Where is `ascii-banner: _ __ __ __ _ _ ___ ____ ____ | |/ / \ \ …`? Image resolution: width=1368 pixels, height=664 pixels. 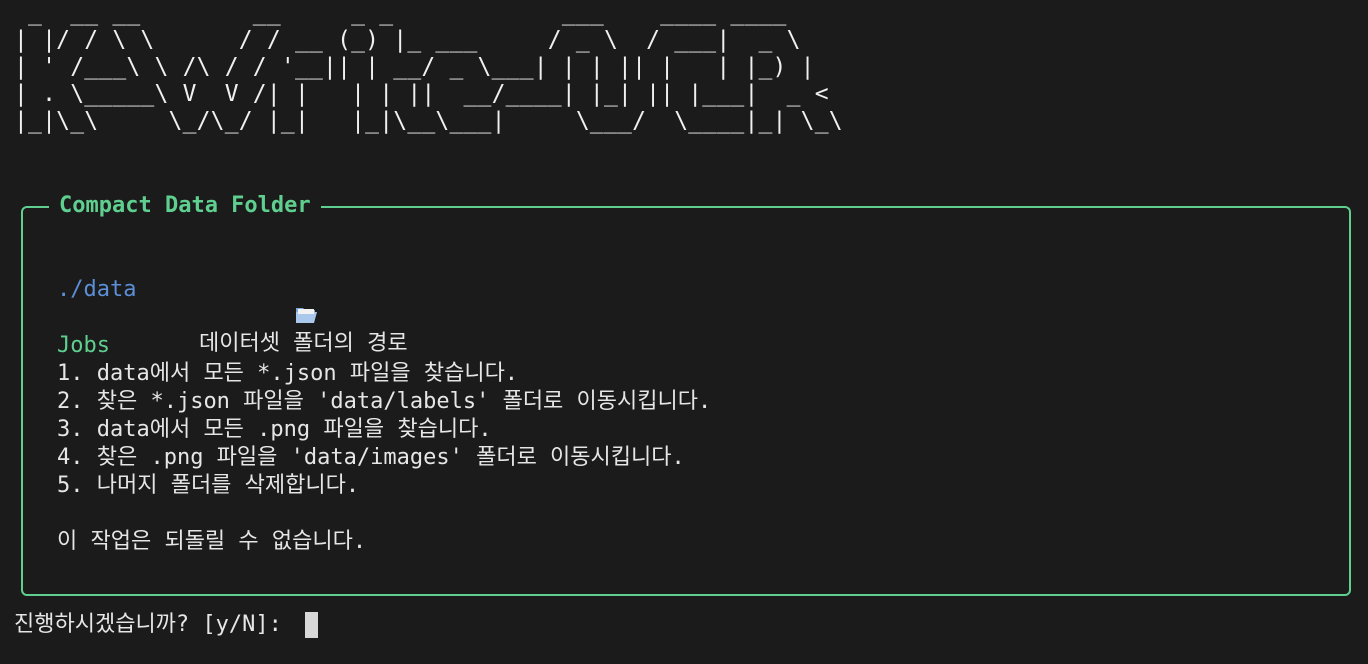
ascii-banner: _ __ __ __ _ _ ___ ____ ____ | |/ / \ \ … is located at coordinates (428, 67).